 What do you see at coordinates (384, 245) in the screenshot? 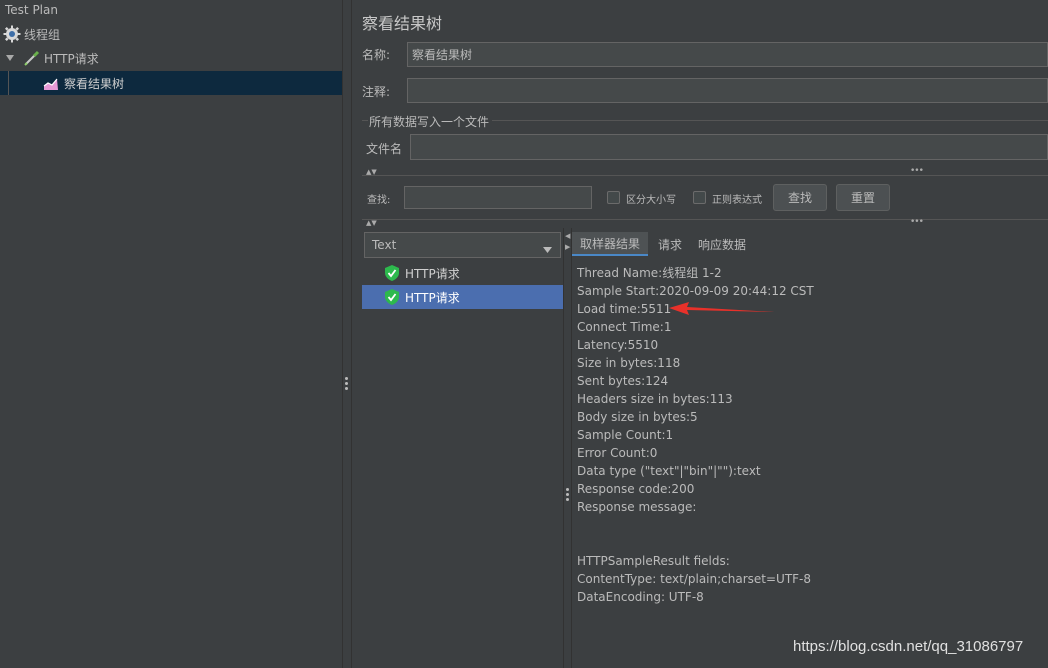
I see `renderer-select-value: Text` at bounding box center [384, 245].